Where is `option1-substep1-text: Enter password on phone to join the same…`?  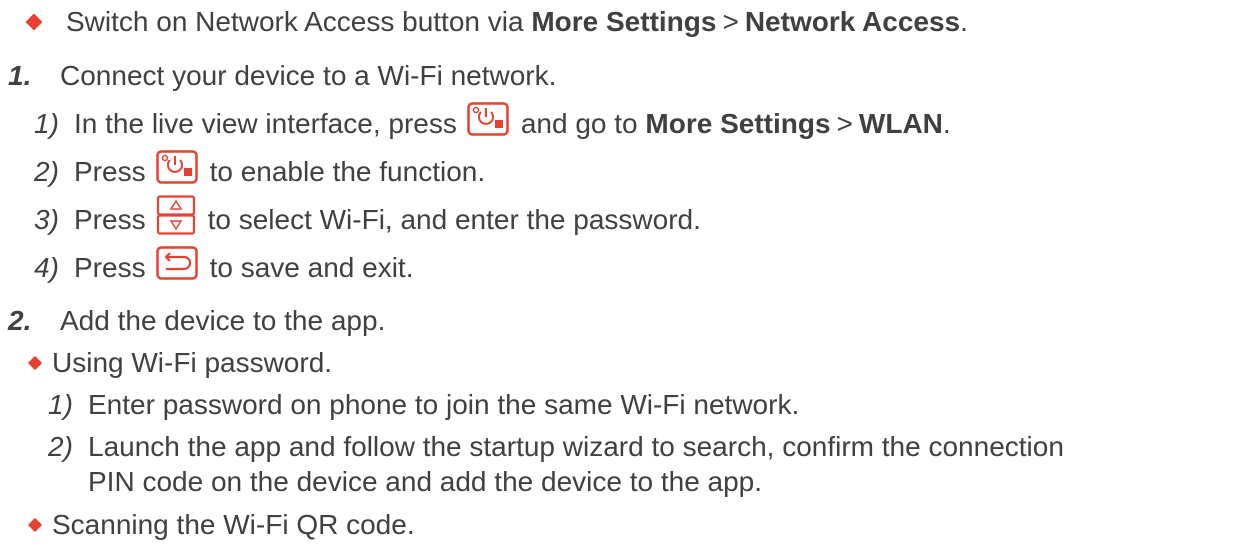 option1-substep1-text: Enter password on phone to join the same… is located at coordinates (444, 404).